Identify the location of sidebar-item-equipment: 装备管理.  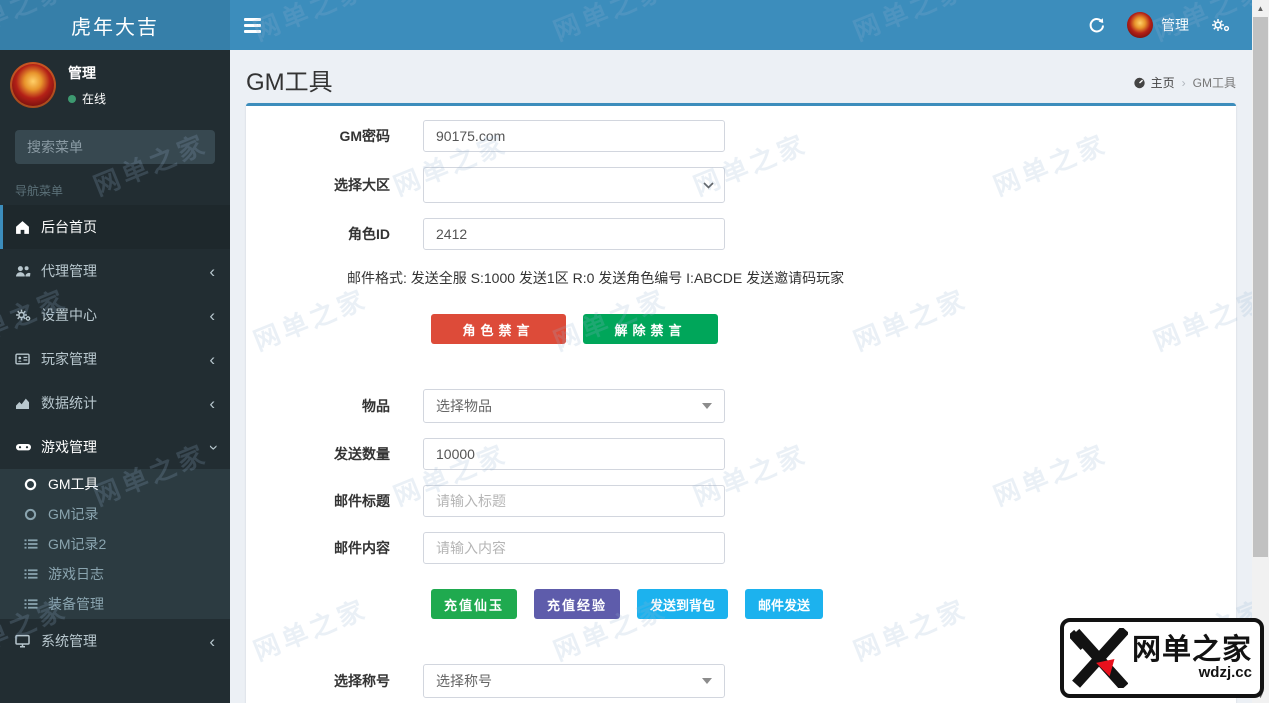
(115, 604).